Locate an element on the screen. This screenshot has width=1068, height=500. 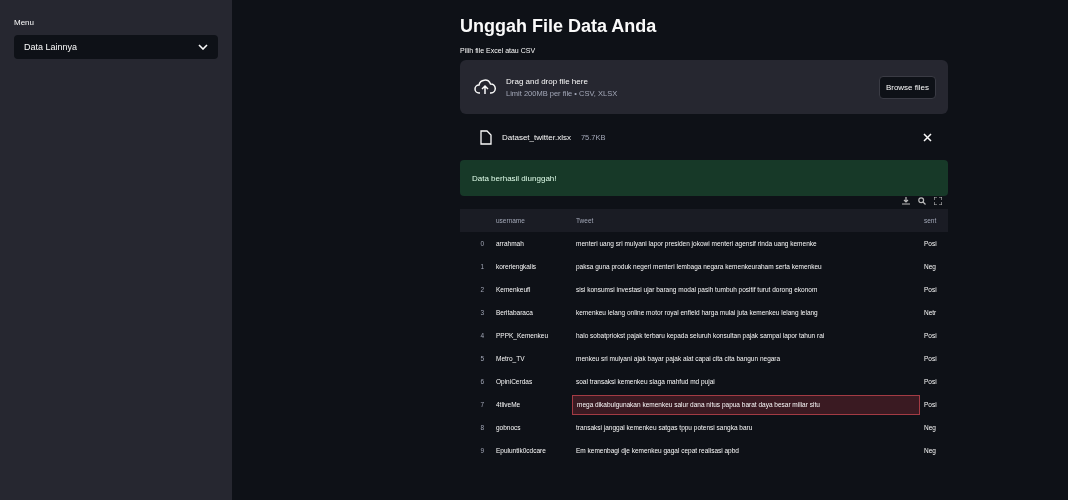
dropzone-text: Drag and drop file here is located at coordinates (547, 81).